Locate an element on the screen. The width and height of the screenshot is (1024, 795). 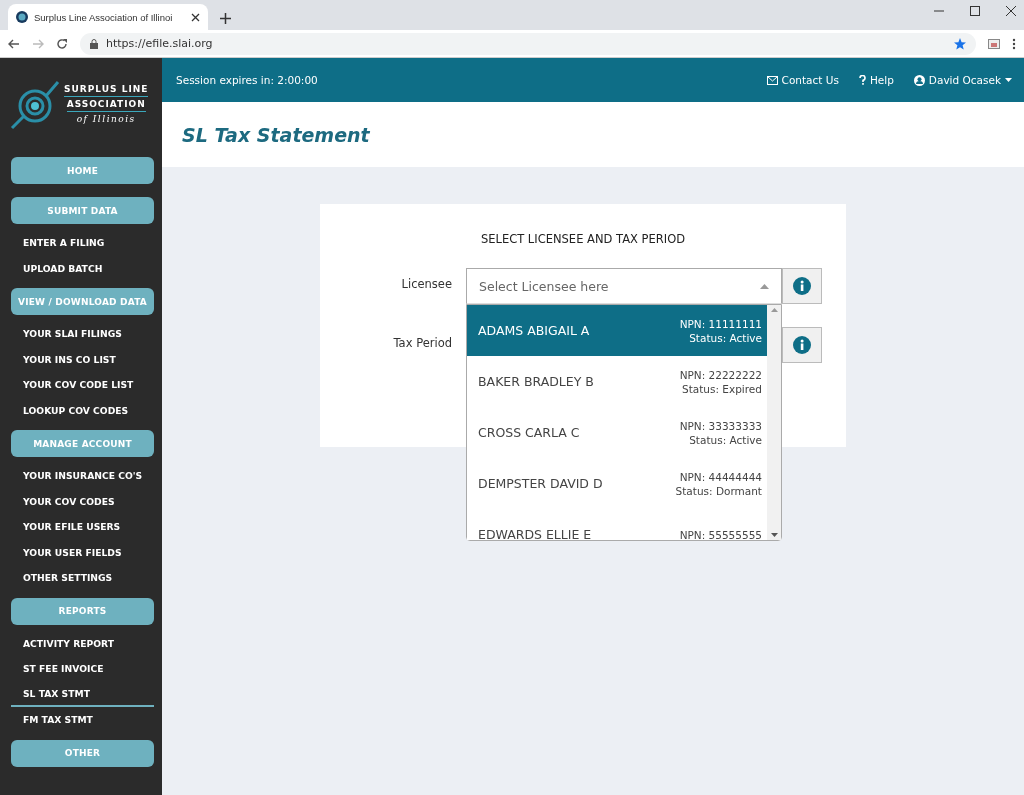
page-title: SL Tax Statement is located at coordinates (276, 134).